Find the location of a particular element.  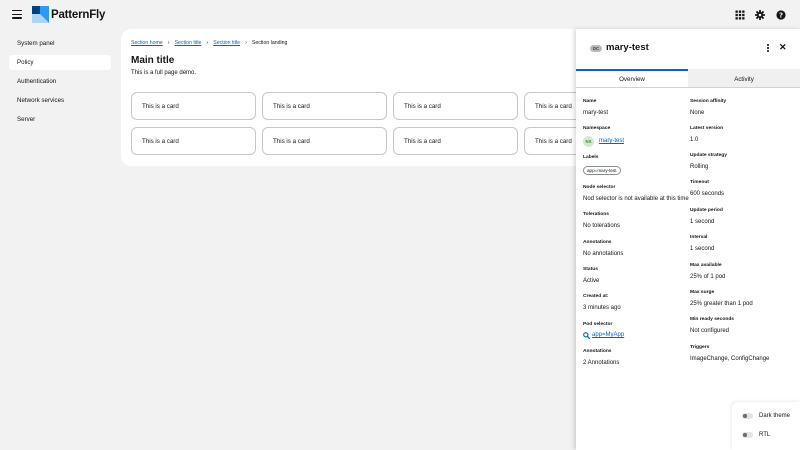

session-affinity-value: None is located at coordinates (697, 113).